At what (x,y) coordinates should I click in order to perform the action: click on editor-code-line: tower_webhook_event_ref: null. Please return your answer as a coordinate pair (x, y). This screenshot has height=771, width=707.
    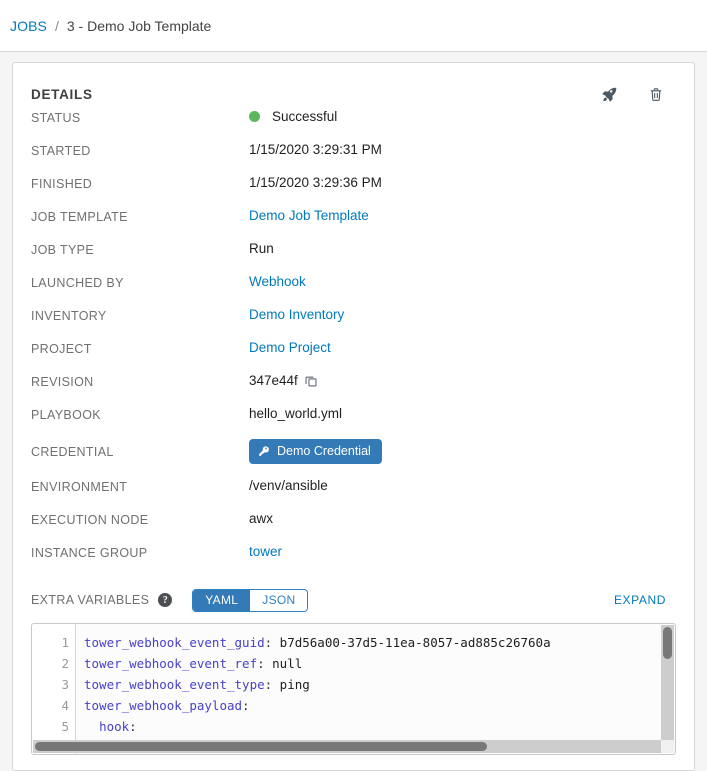
    Looking at the image, I should click on (193, 663).